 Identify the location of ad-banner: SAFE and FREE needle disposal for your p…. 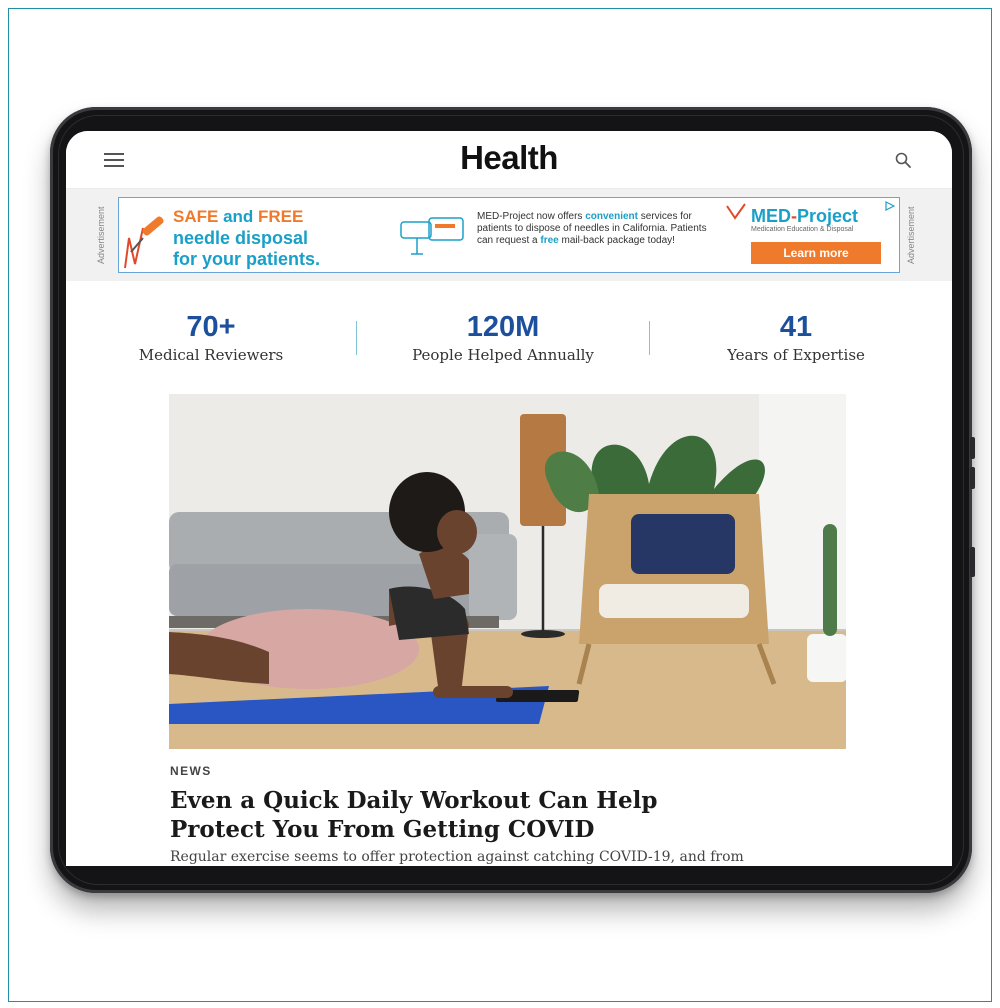
(509, 235).